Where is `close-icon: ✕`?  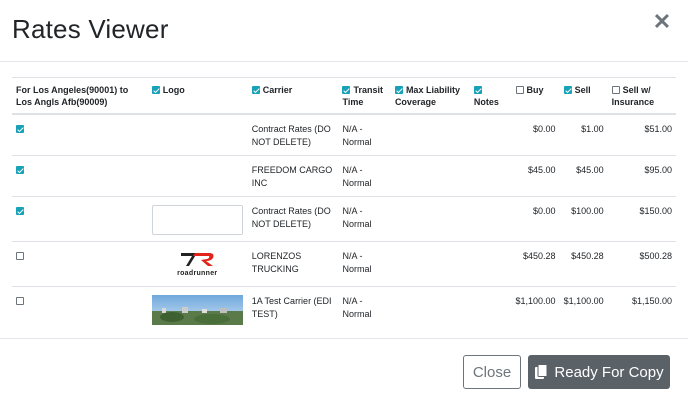
close-icon: ✕ is located at coordinates (662, 22).